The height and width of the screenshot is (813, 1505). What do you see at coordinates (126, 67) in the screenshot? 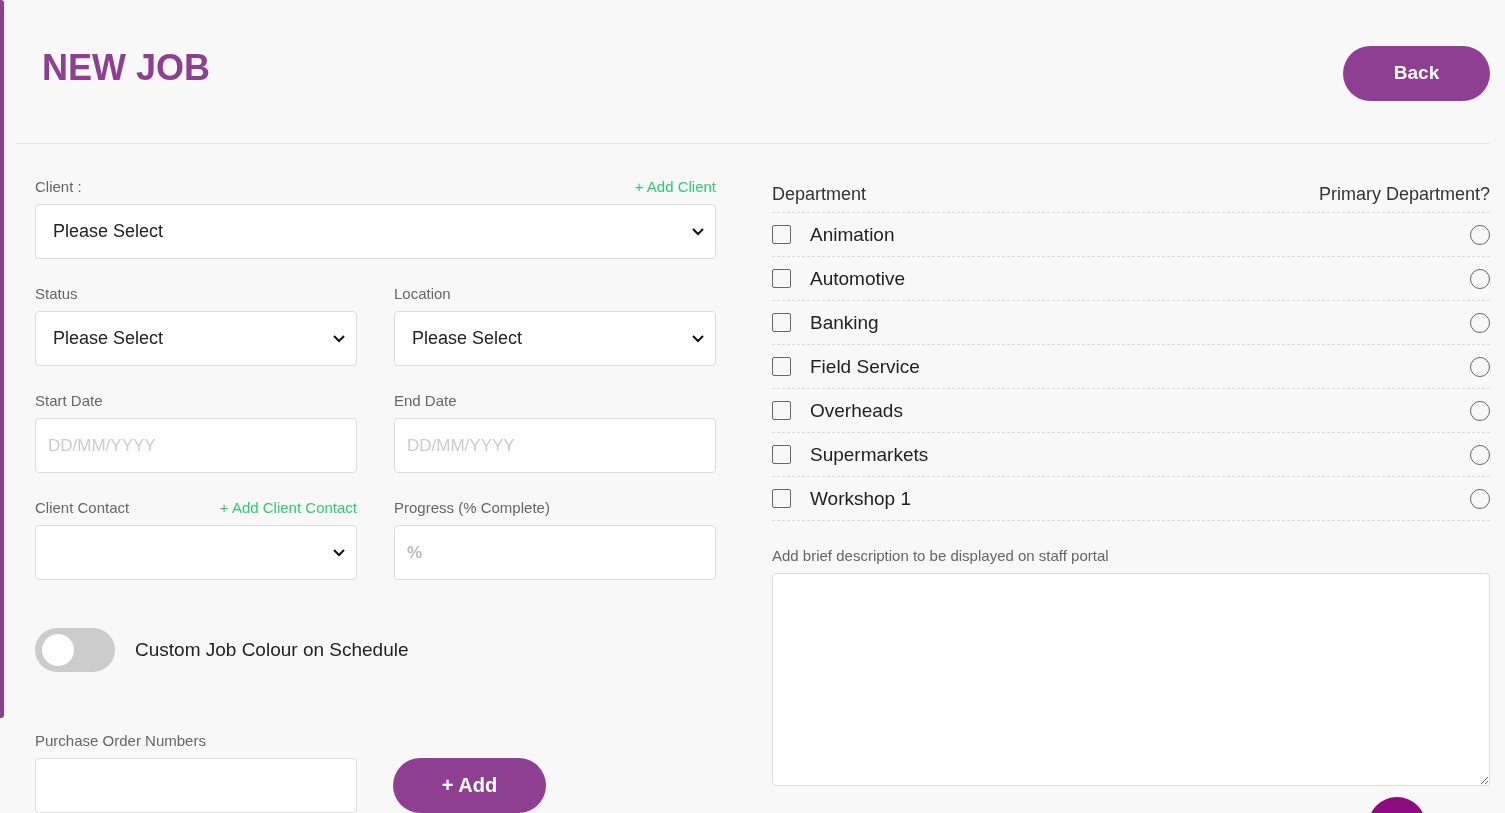
I see `page-title: NEW JOB` at bounding box center [126, 67].